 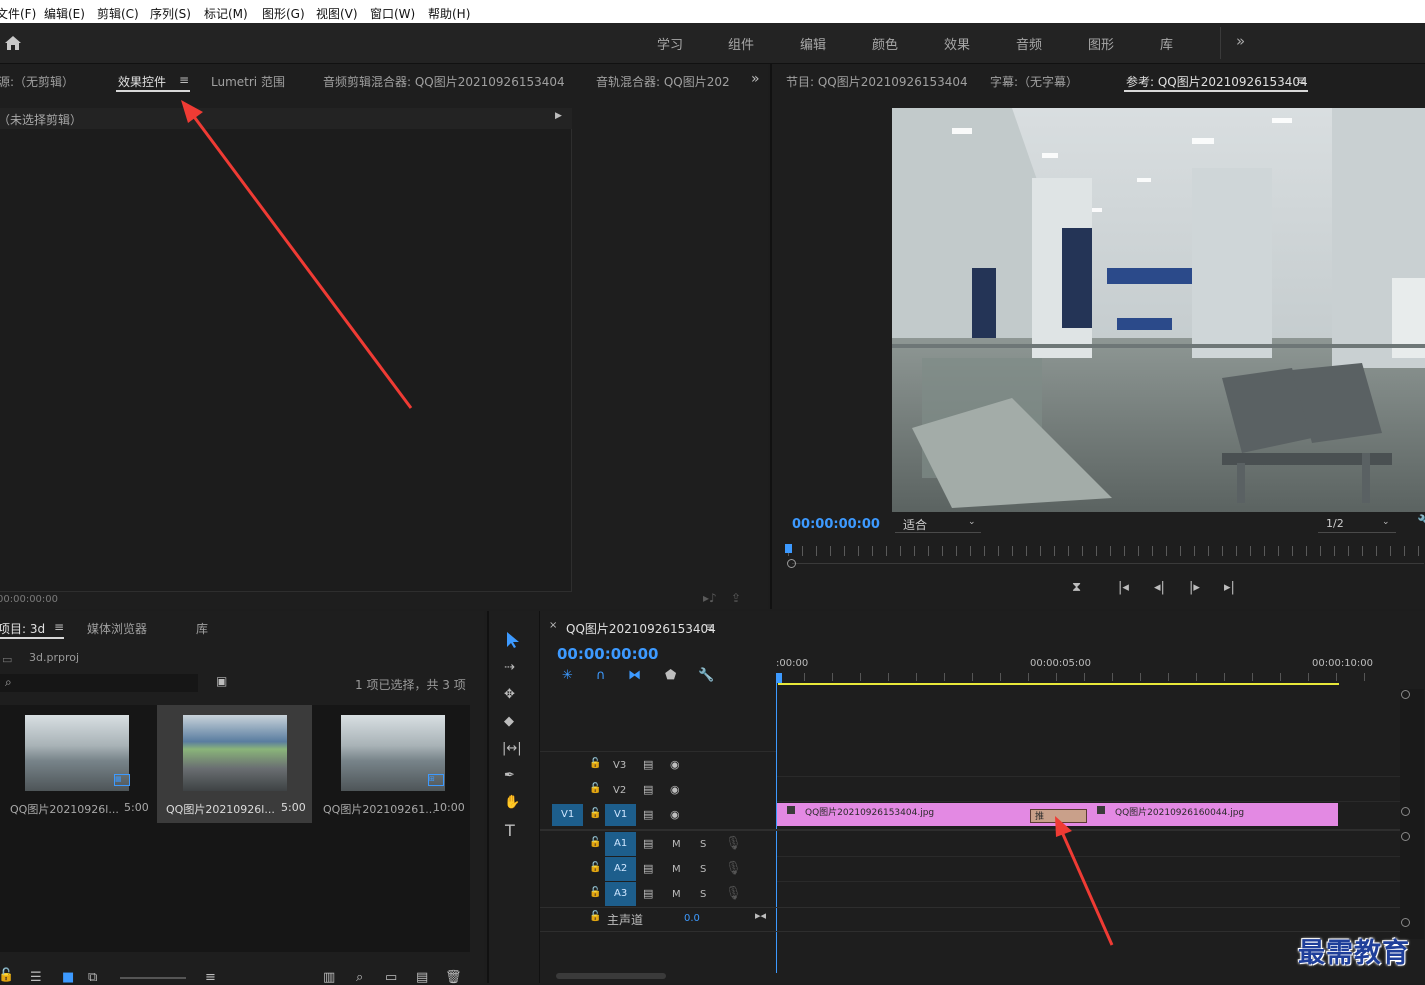 What do you see at coordinates (1058, 816) in the screenshot?
I see `transition-push: 推` at bounding box center [1058, 816].